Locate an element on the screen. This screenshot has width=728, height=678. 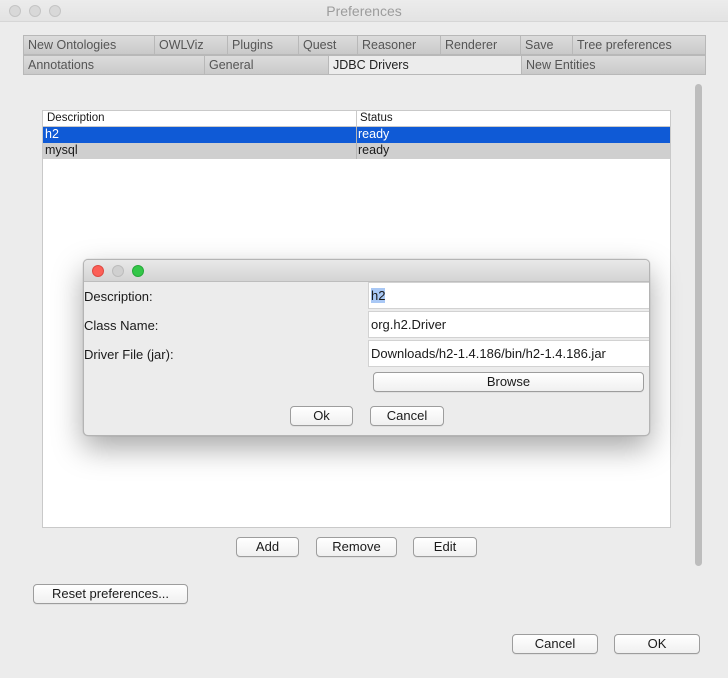
class-name-label: Class Name: is located at coordinates (121, 325).